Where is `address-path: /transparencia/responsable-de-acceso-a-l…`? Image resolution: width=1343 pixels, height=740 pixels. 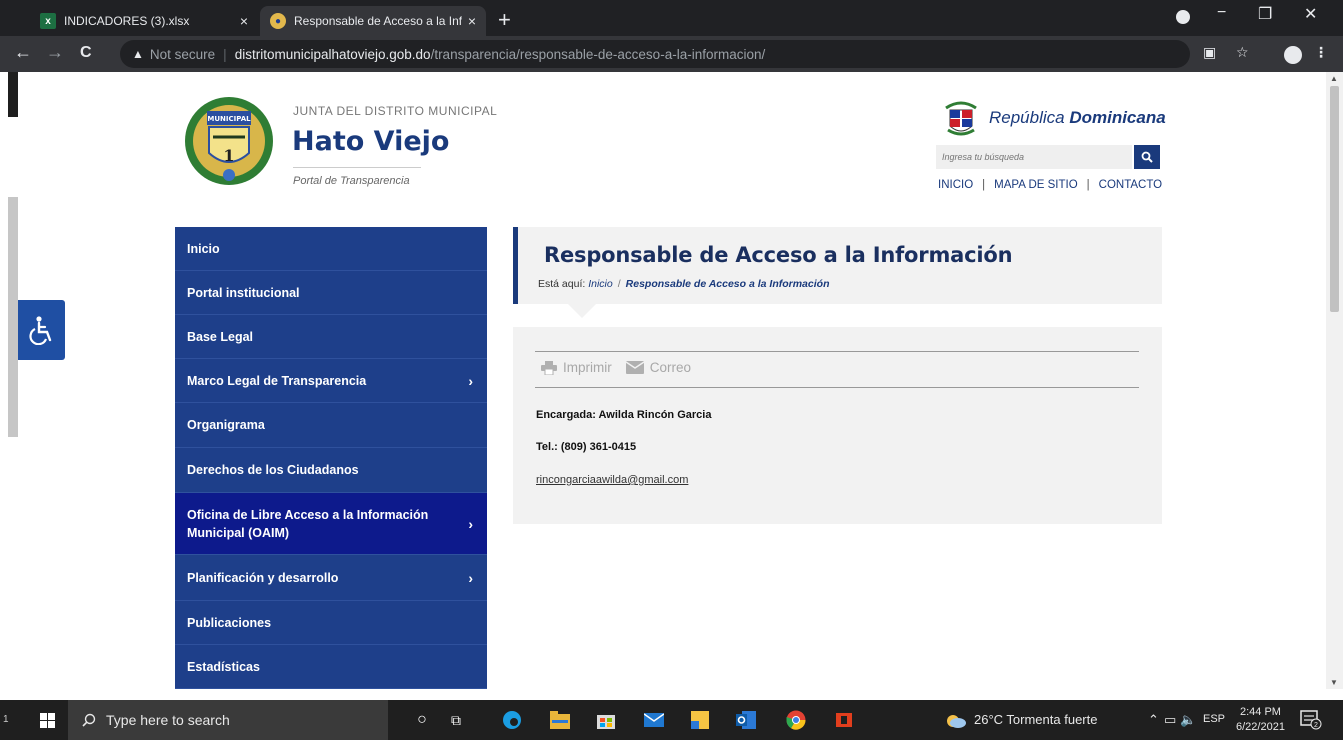
address-path: /transparencia/responsable-de-acceso-a-l… is located at coordinates (598, 54).